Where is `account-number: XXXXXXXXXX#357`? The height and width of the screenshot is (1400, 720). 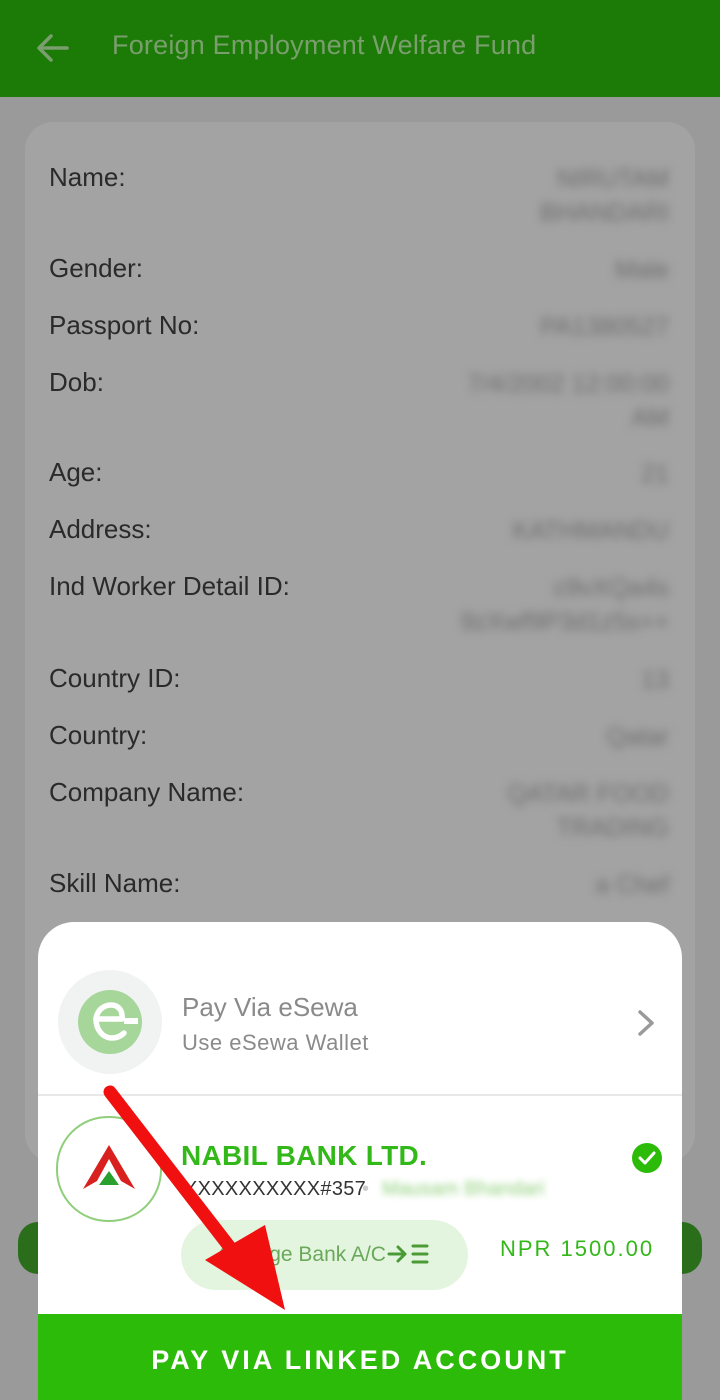 account-number: XXXXXXXXXX#357 is located at coordinates (275, 1189).